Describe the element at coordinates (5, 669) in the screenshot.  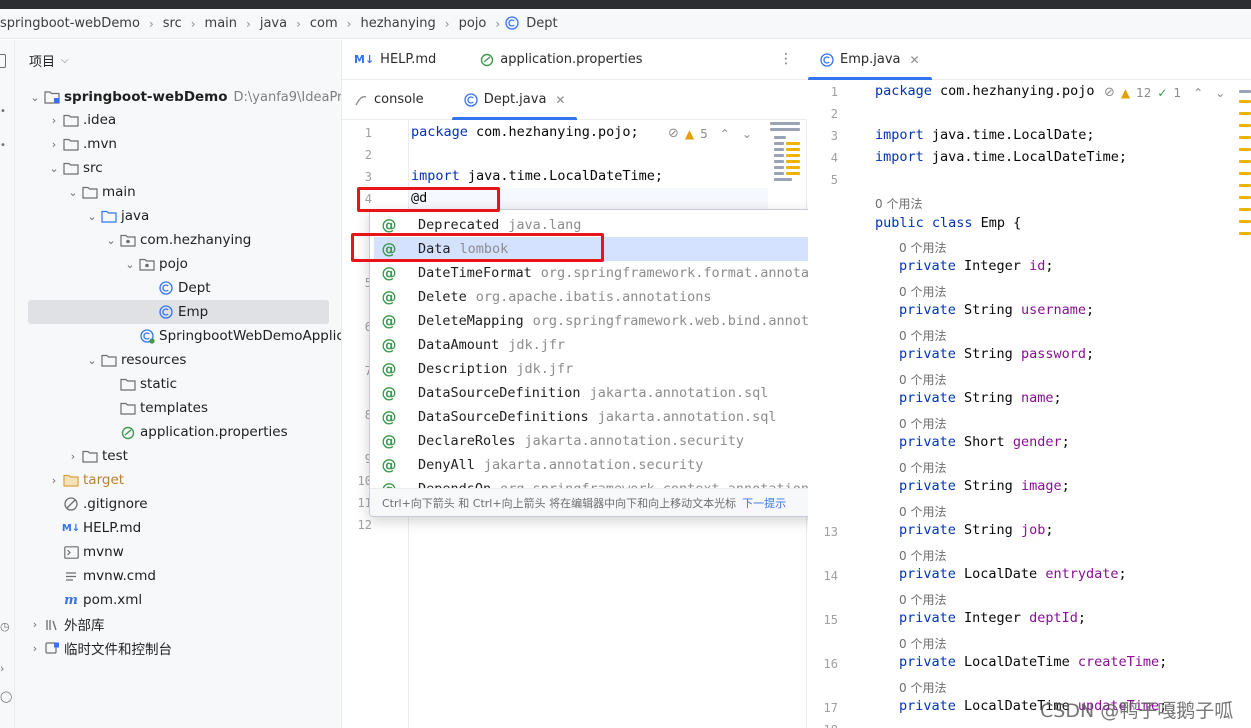
I see `terminal-tool-icon: ›` at that location.